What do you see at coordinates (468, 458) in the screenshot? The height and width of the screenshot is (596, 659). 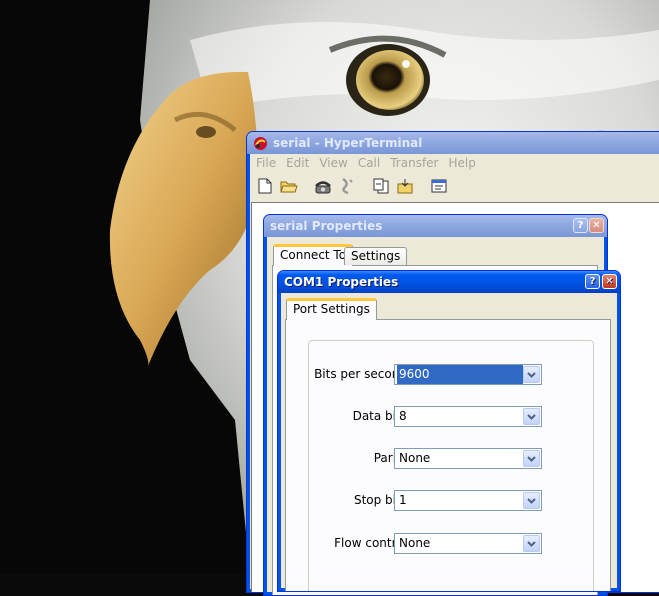 I see `parity-select: None` at bounding box center [468, 458].